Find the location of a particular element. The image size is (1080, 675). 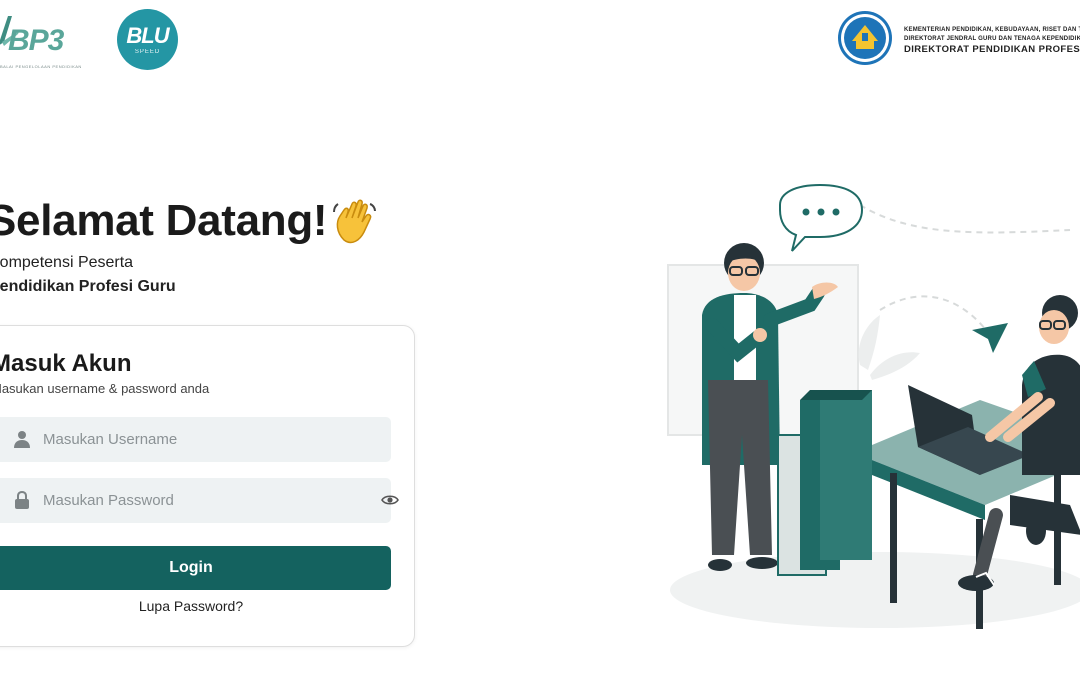

paper-plane-icon is located at coordinates (990, 338).